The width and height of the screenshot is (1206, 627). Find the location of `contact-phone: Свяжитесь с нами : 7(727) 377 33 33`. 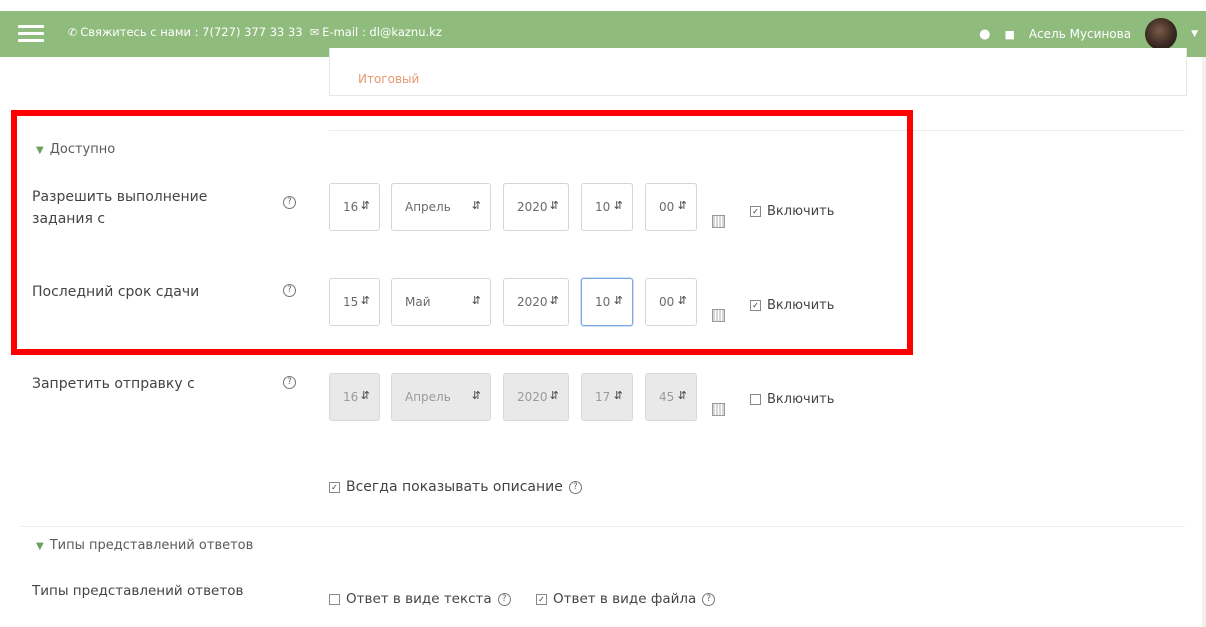

contact-phone: Свяжитесь с нами : 7(727) 377 33 33 is located at coordinates (191, 32).